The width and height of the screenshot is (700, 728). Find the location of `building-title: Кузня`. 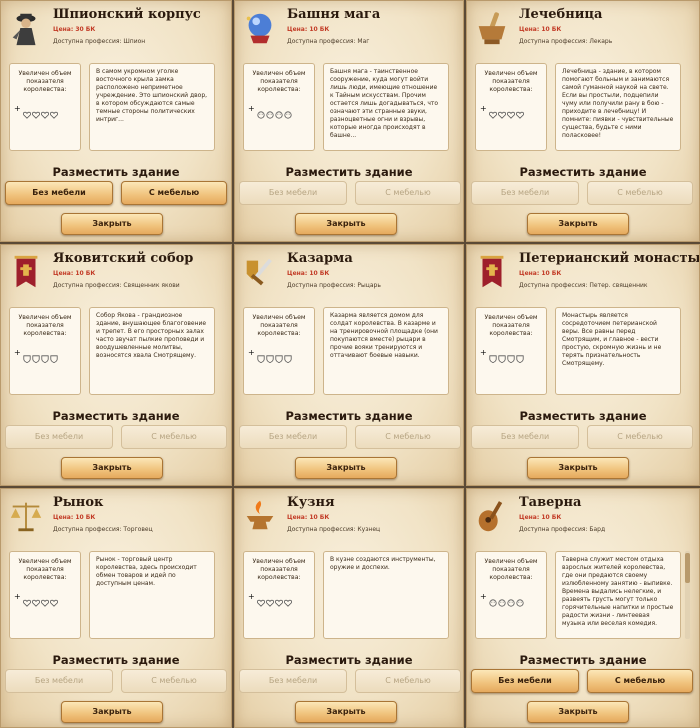

building-title: Кузня is located at coordinates (311, 502).